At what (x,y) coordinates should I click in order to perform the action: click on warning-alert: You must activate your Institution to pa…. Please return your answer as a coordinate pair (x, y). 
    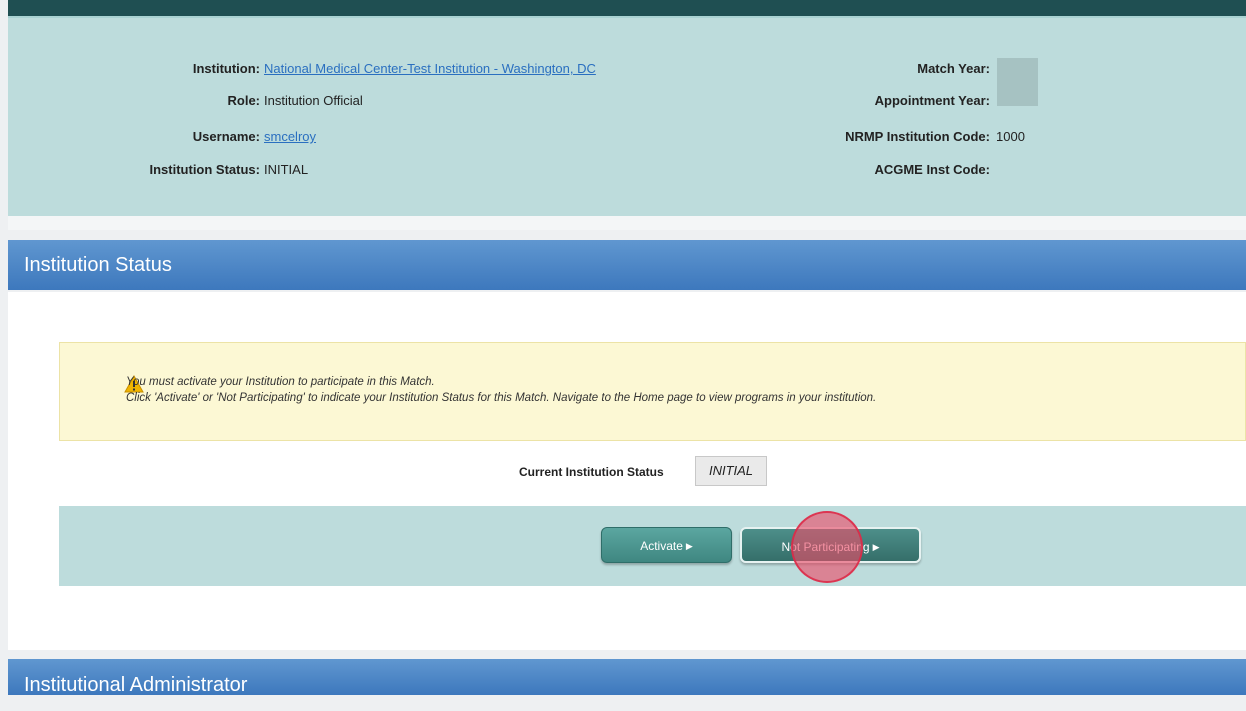
    Looking at the image, I should click on (652, 391).